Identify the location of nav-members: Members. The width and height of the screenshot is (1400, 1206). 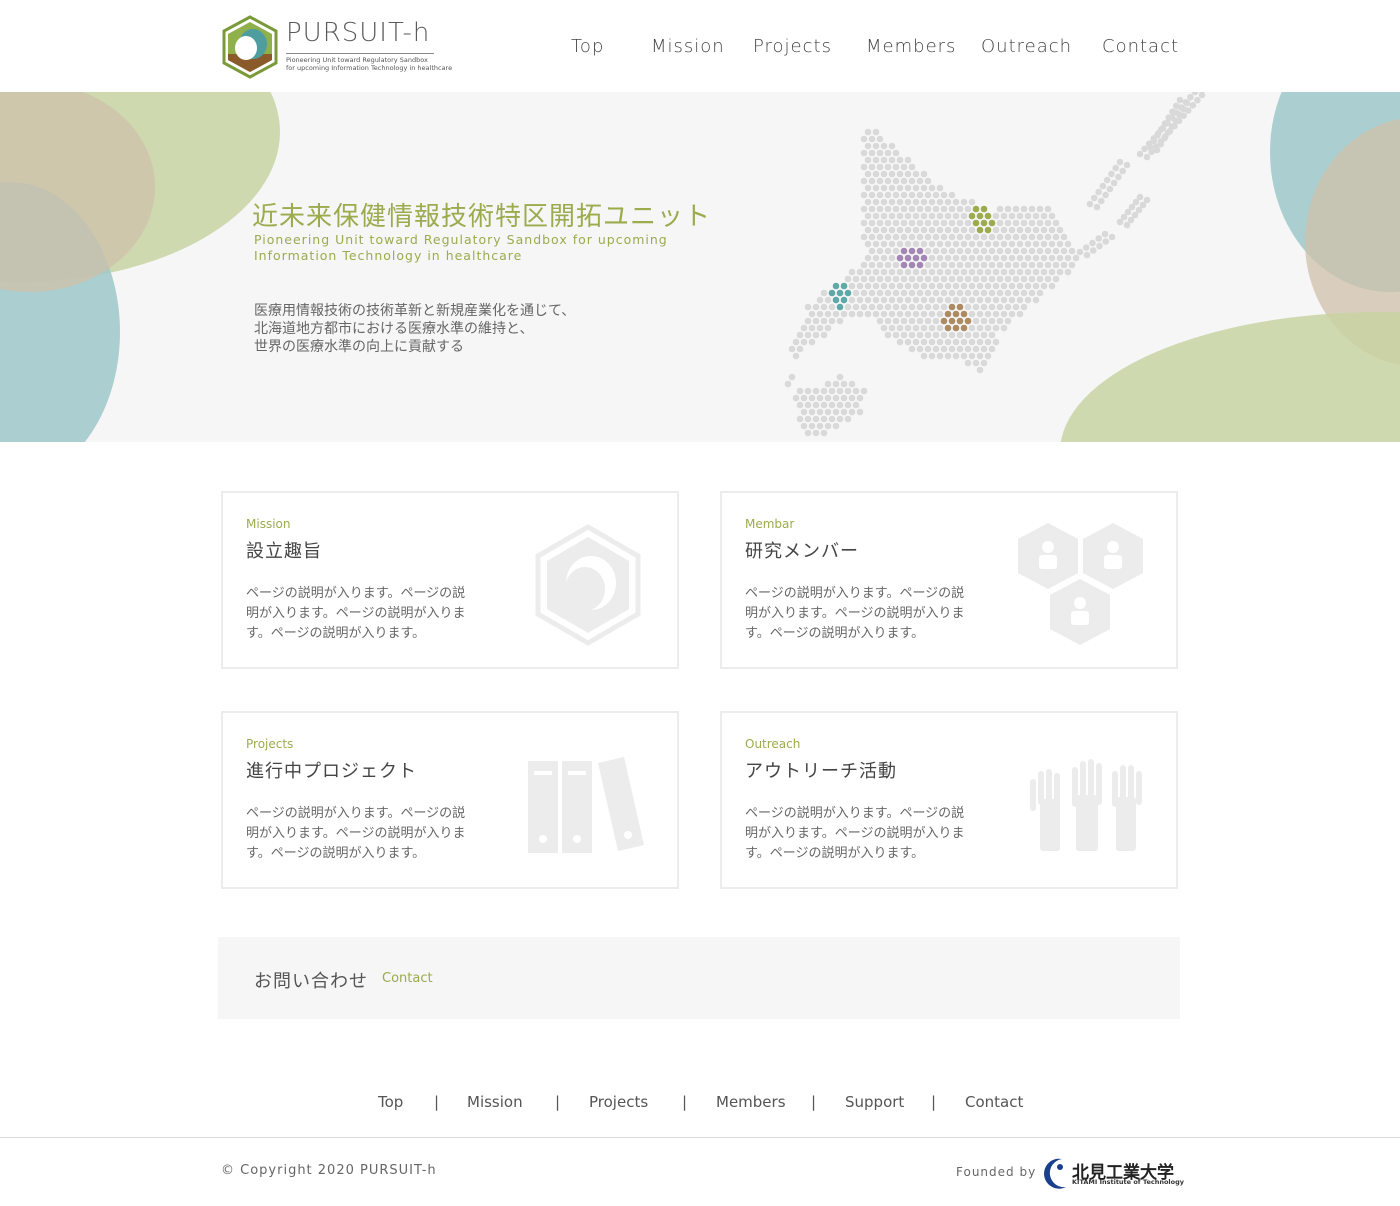
(911, 46).